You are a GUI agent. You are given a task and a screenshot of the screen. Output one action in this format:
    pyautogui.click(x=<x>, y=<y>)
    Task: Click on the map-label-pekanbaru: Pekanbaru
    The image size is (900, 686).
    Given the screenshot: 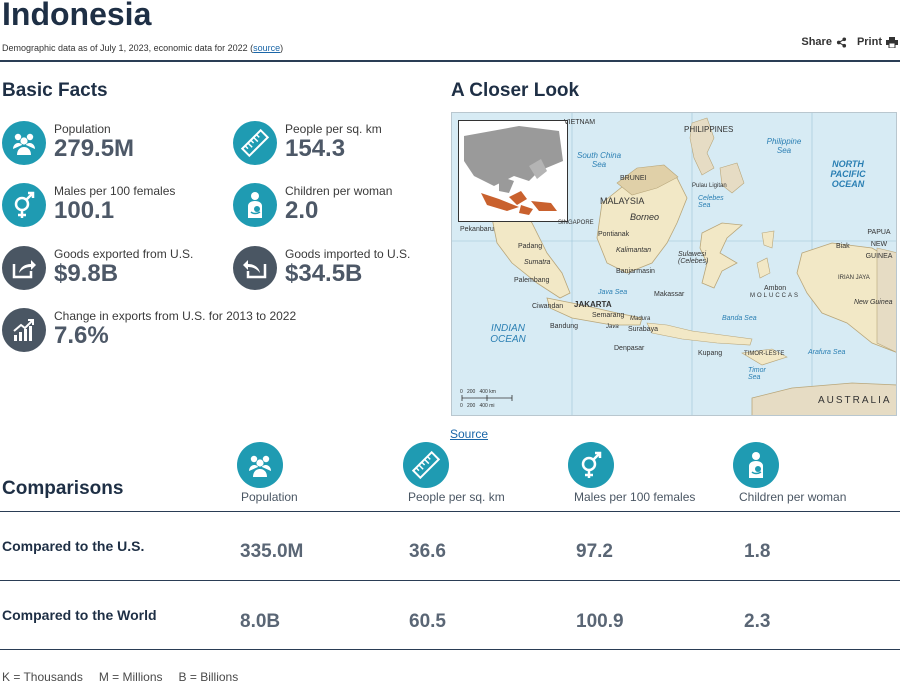 What is the action you would take?
    pyautogui.click(x=477, y=229)
    